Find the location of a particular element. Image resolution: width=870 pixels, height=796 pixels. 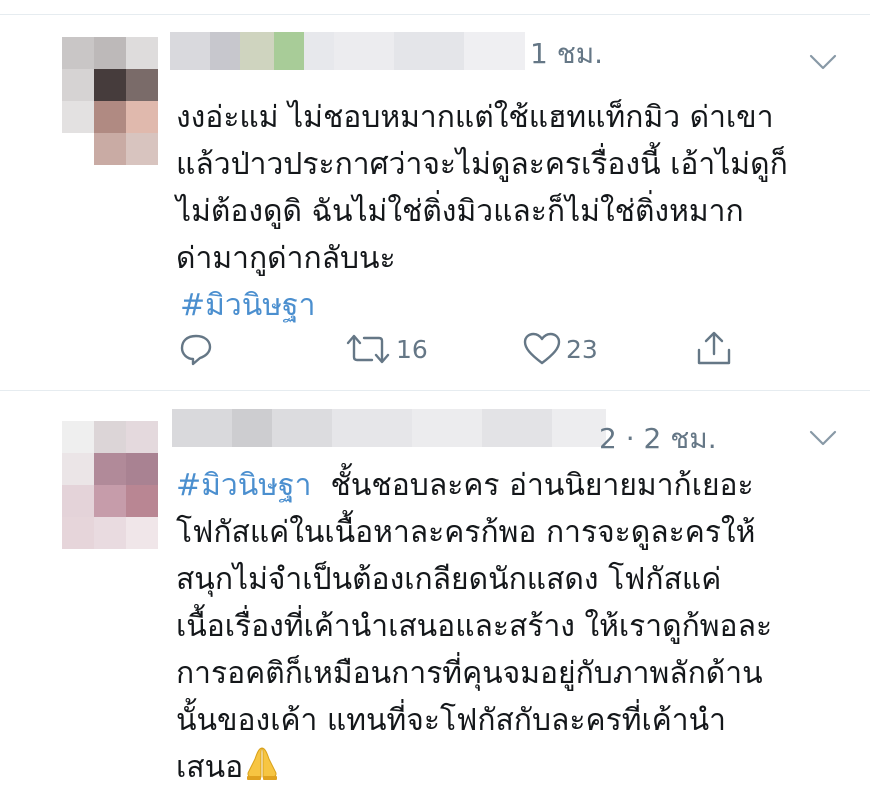

tweet-line-7: เสนอ is located at coordinates (228, 767).